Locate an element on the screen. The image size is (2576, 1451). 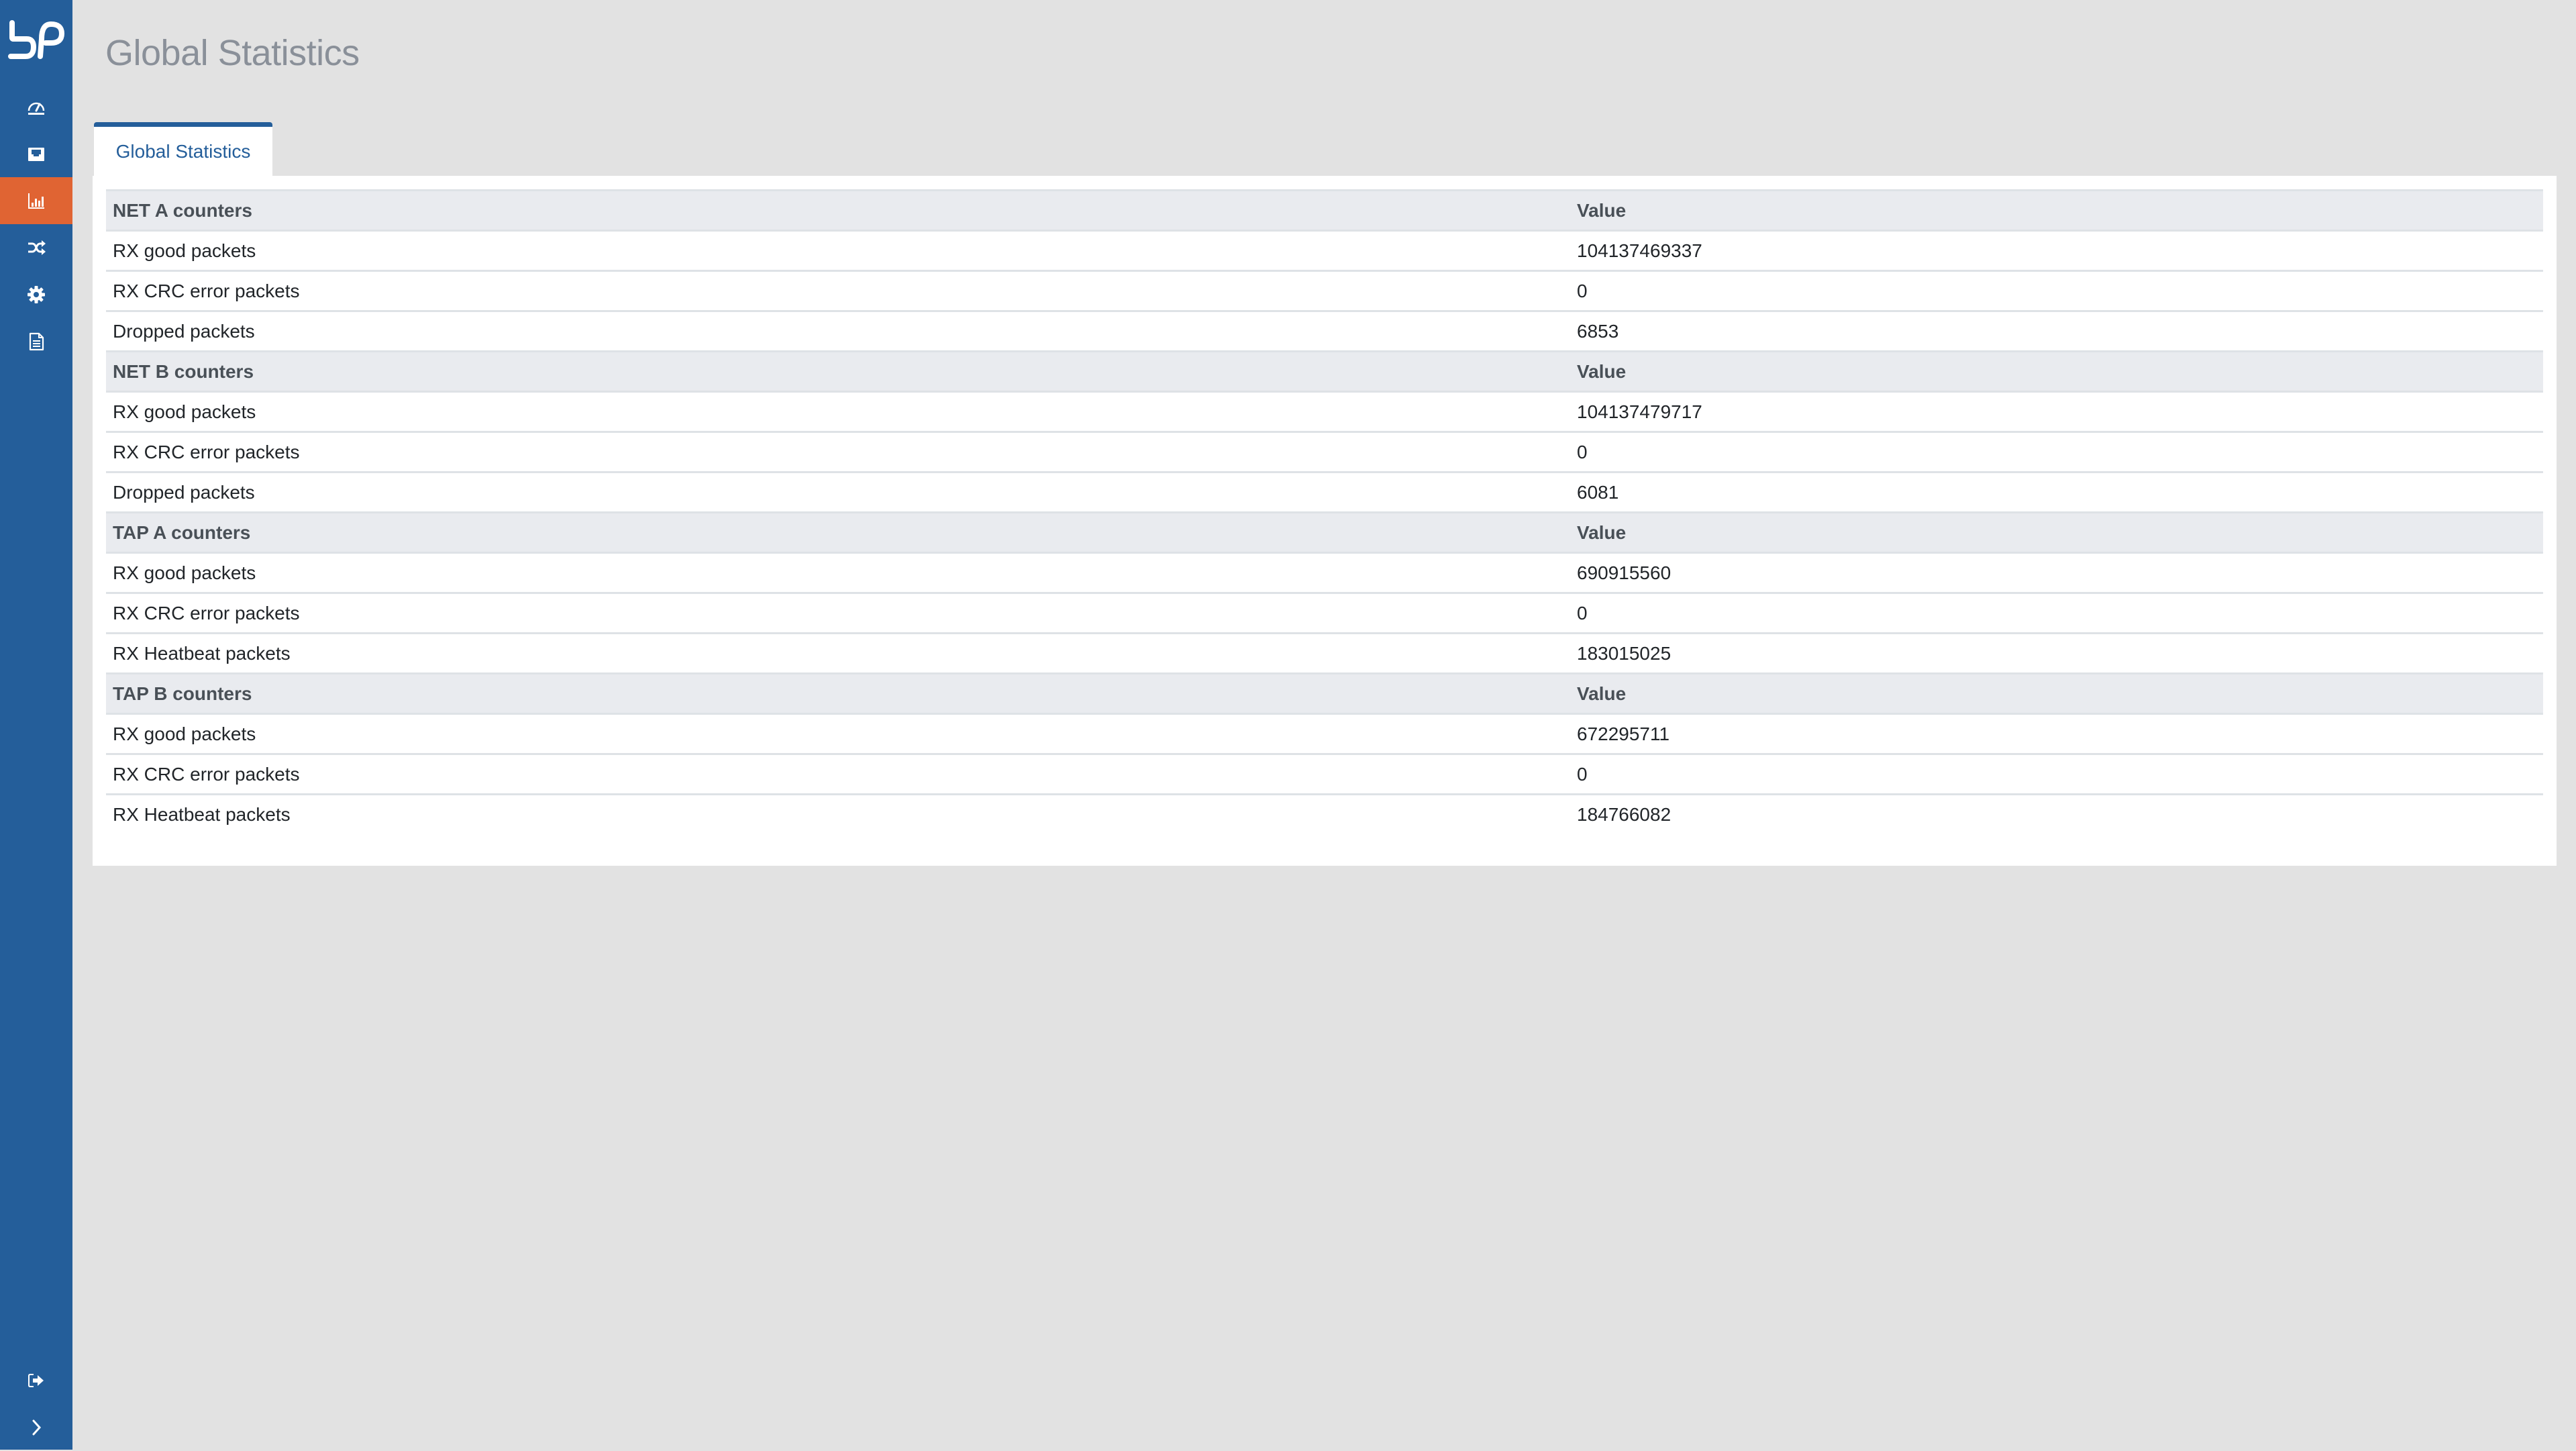
nav-logs is located at coordinates (36, 342).